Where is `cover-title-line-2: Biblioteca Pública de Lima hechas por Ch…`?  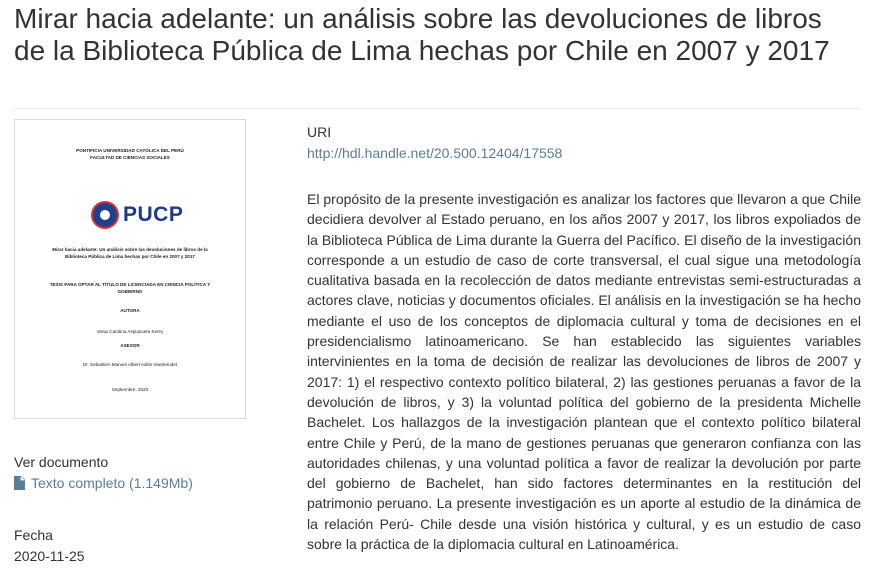 cover-title-line-2: Biblioteca Pública de Lima hechas por Ch… is located at coordinates (130, 256).